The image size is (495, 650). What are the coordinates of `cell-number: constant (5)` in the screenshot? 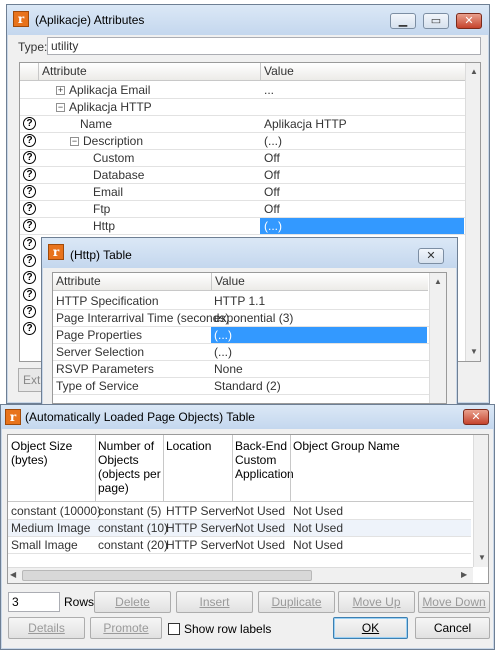 It's located at (129, 511).